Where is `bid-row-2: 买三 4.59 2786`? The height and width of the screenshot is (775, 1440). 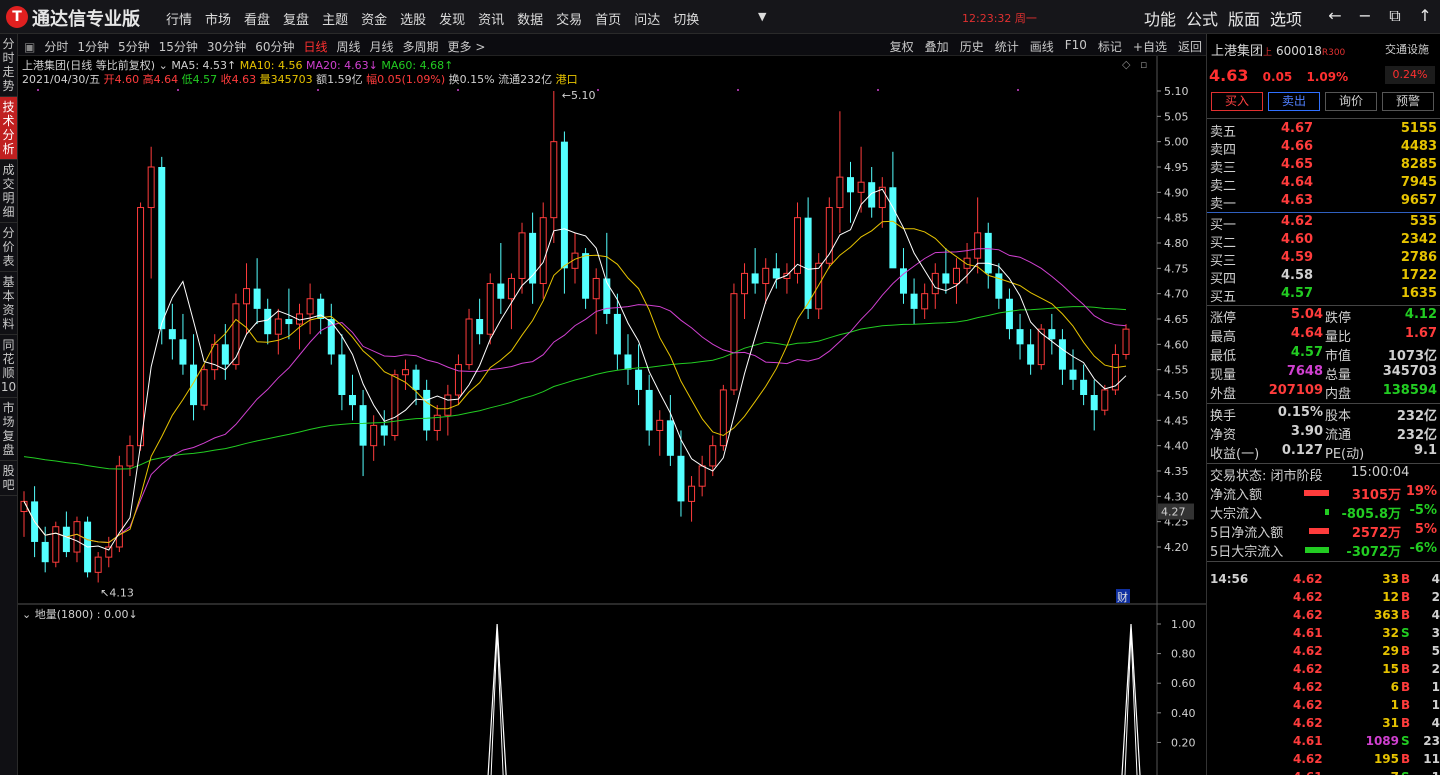
bid-row-2: 买三 4.59 2786 is located at coordinates (1323, 259).